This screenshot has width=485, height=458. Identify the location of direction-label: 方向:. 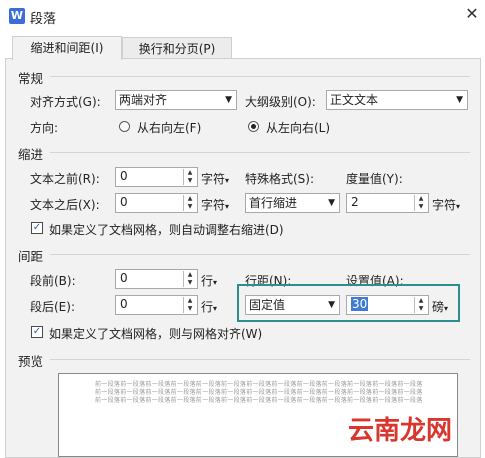
(44, 128).